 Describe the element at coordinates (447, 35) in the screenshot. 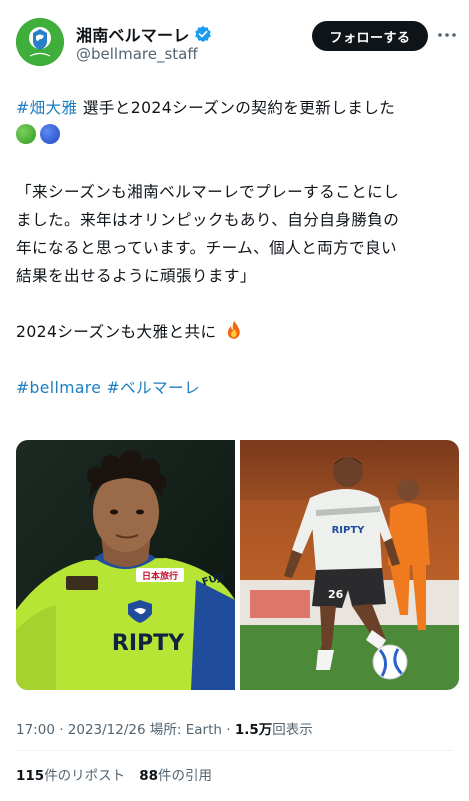

I see `more-icon` at that location.